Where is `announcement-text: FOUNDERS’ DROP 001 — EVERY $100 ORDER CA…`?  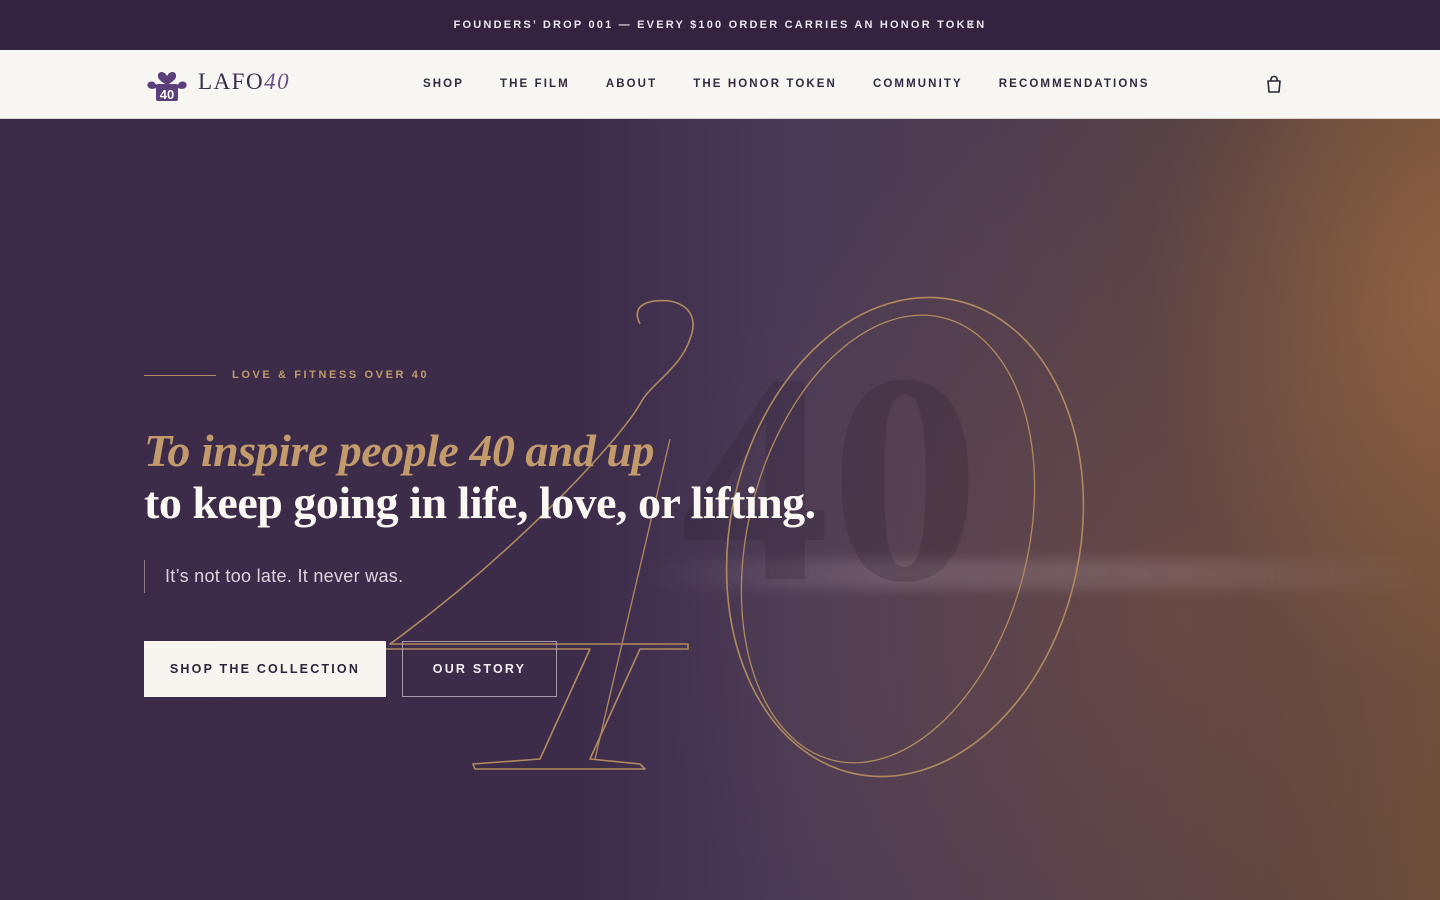
announcement-text: FOUNDERS’ DROP 001 — EVERY $100 ORDER CA… is located at coordinates (720, 25).